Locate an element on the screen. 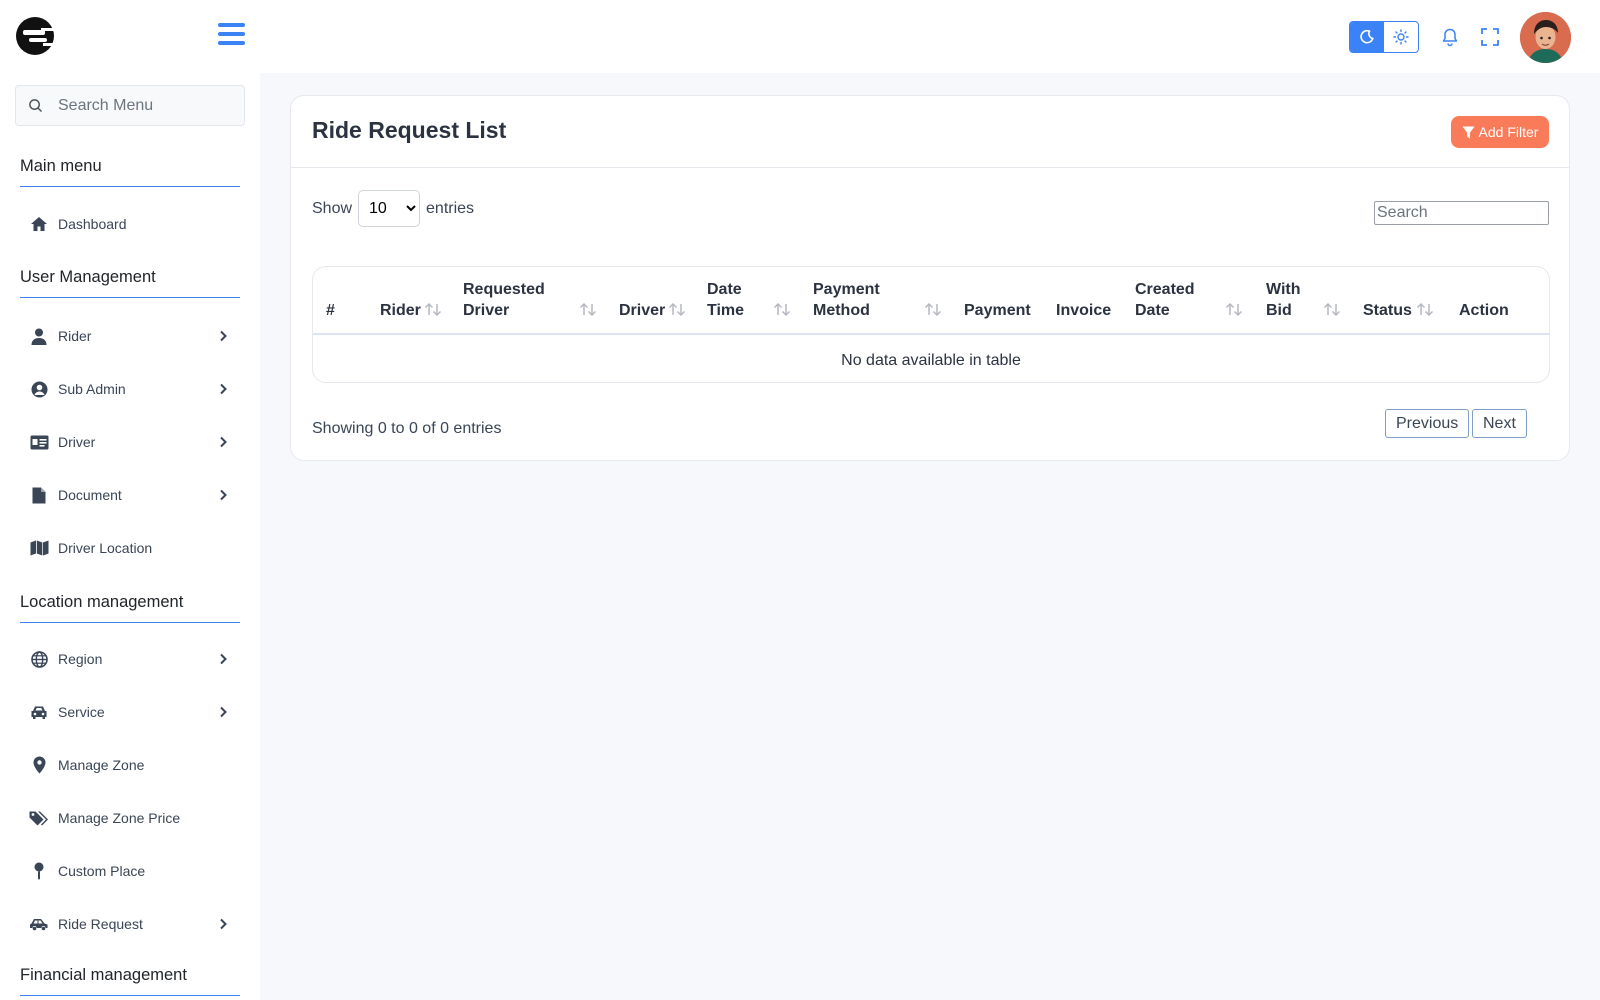 The image size is (1600, 1000). table-info-text: Showing 0 to 0 of 0 entries is located at coordinates (407, 428).